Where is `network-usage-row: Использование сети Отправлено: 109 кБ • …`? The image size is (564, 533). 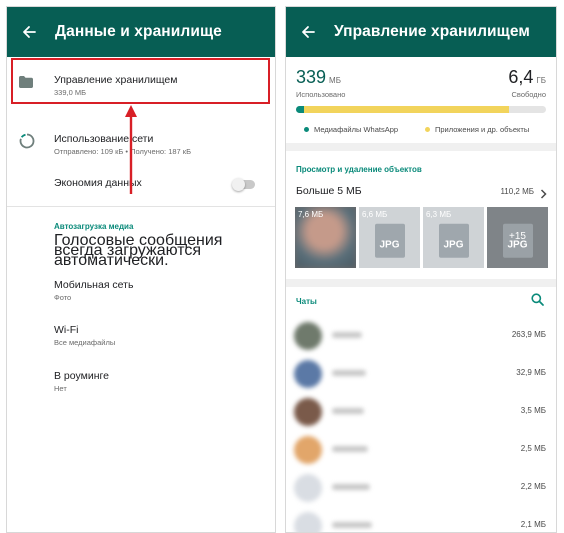 network-usage-row: Использование сети Отправлено: 109 кБ • … is located at coordinates (141, 142).